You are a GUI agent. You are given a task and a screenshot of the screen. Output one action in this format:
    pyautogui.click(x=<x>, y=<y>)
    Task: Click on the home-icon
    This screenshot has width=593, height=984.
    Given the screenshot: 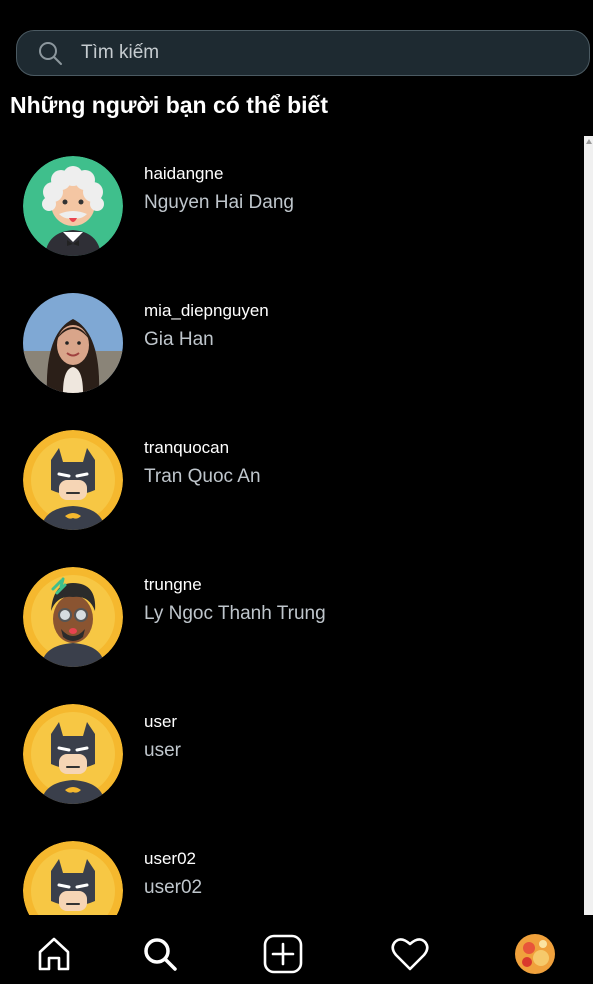 What is the action you would take?
    pyautogui.click(x=54, y=954)
    